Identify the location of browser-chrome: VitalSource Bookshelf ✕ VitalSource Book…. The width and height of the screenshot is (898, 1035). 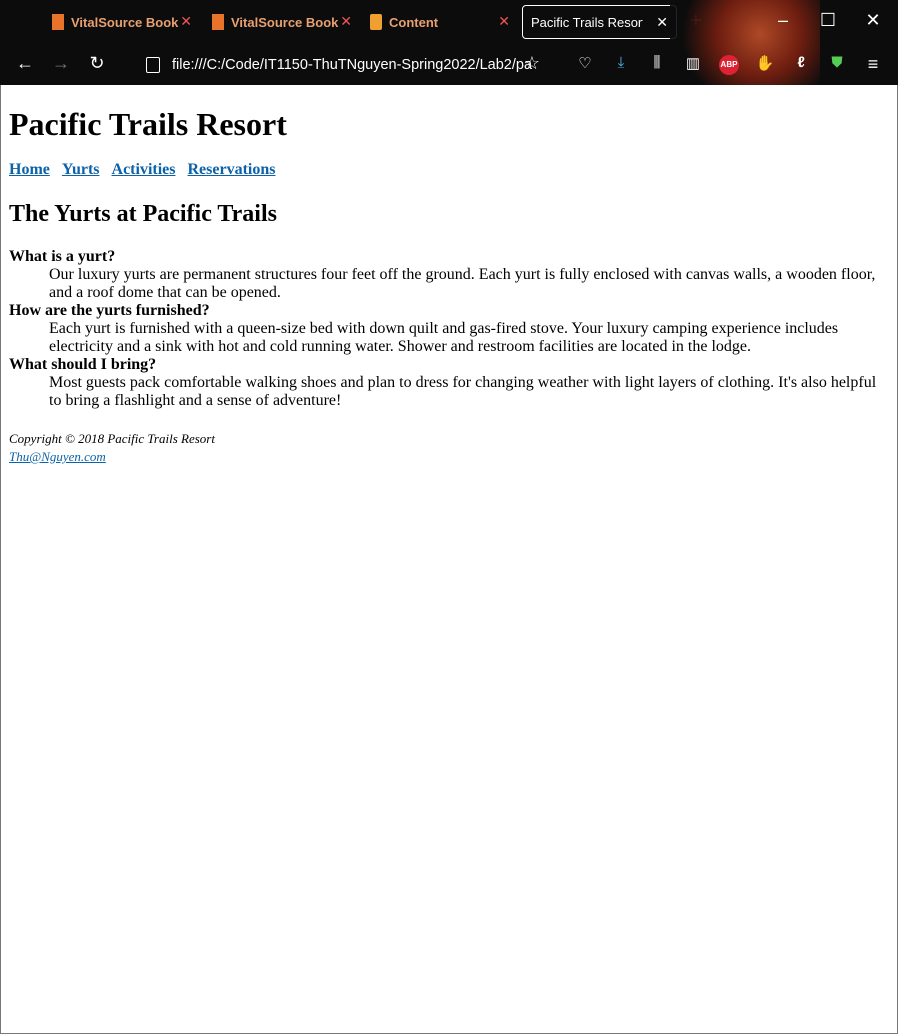
(449, 42).